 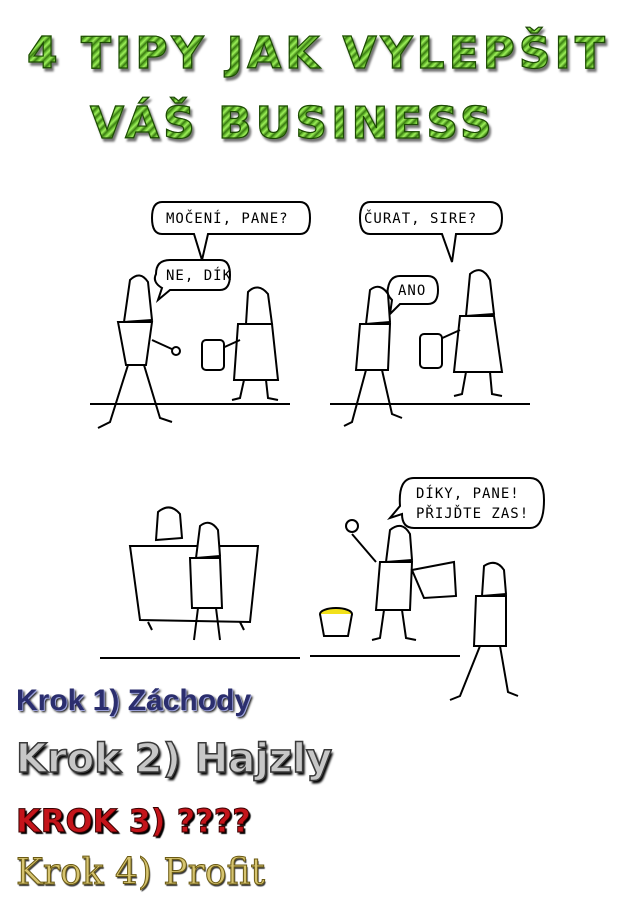 What do you see at coordinates (199, 275) in the screenshot?
I see `speech-customer-text: NE, DÍK` at bounding box center [199, 275].